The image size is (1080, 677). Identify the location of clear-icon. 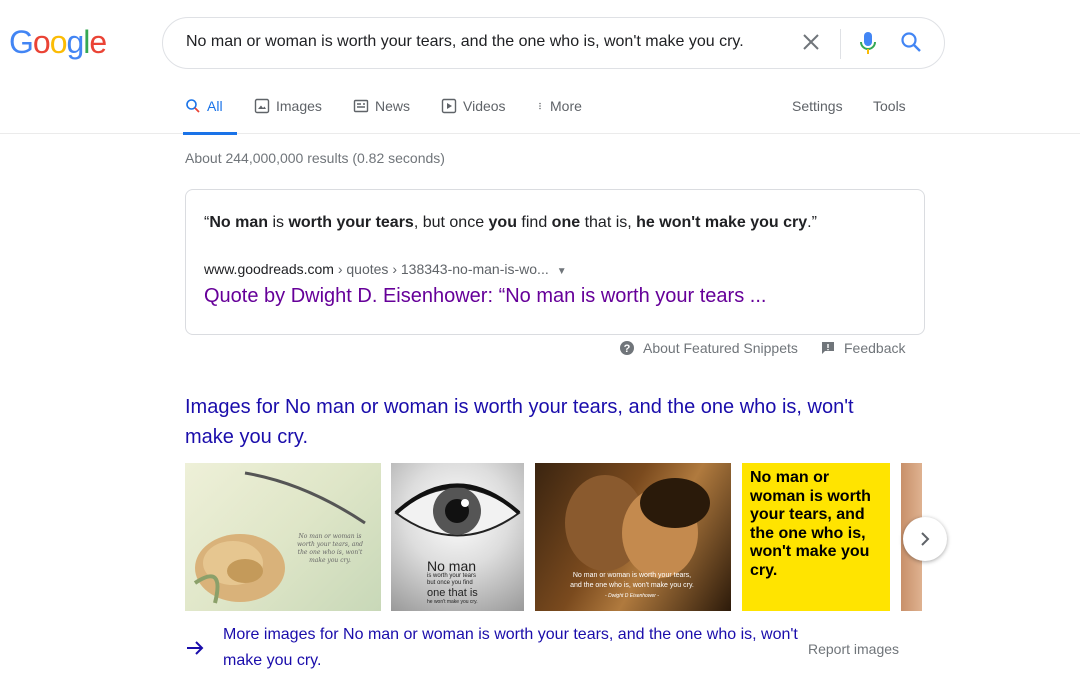
(811, 42).